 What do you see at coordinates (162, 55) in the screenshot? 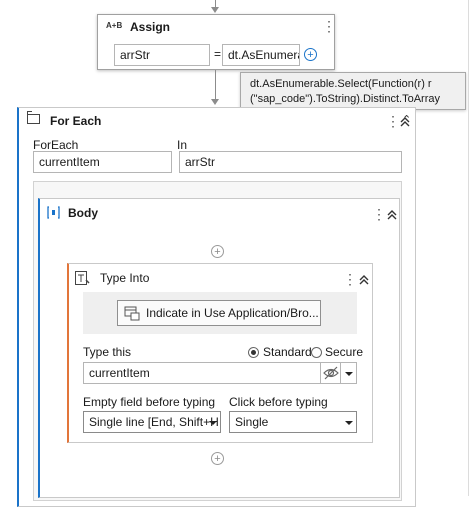
I see `assign-to-field: arrStr` at bounding box center [162, 55].